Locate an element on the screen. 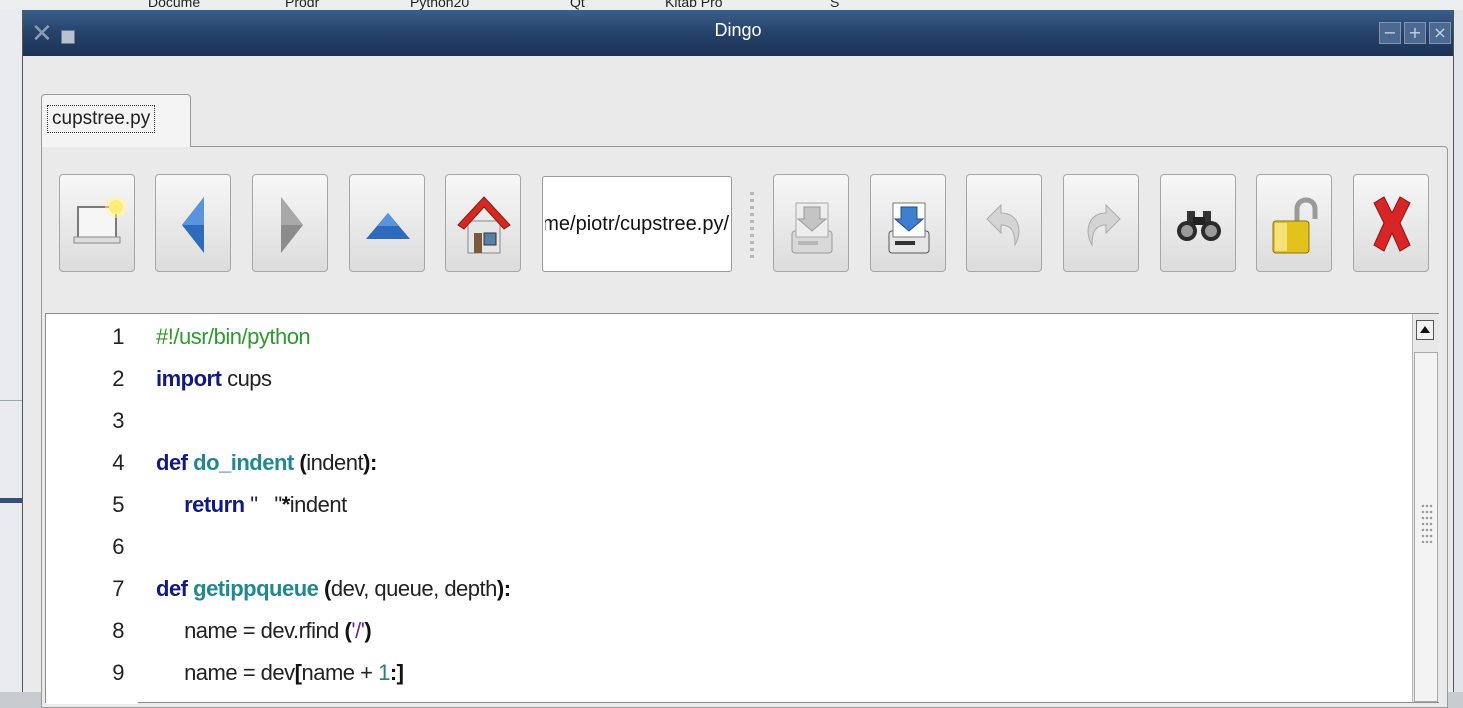  undo-icon is located at coordinates (1003, 225).